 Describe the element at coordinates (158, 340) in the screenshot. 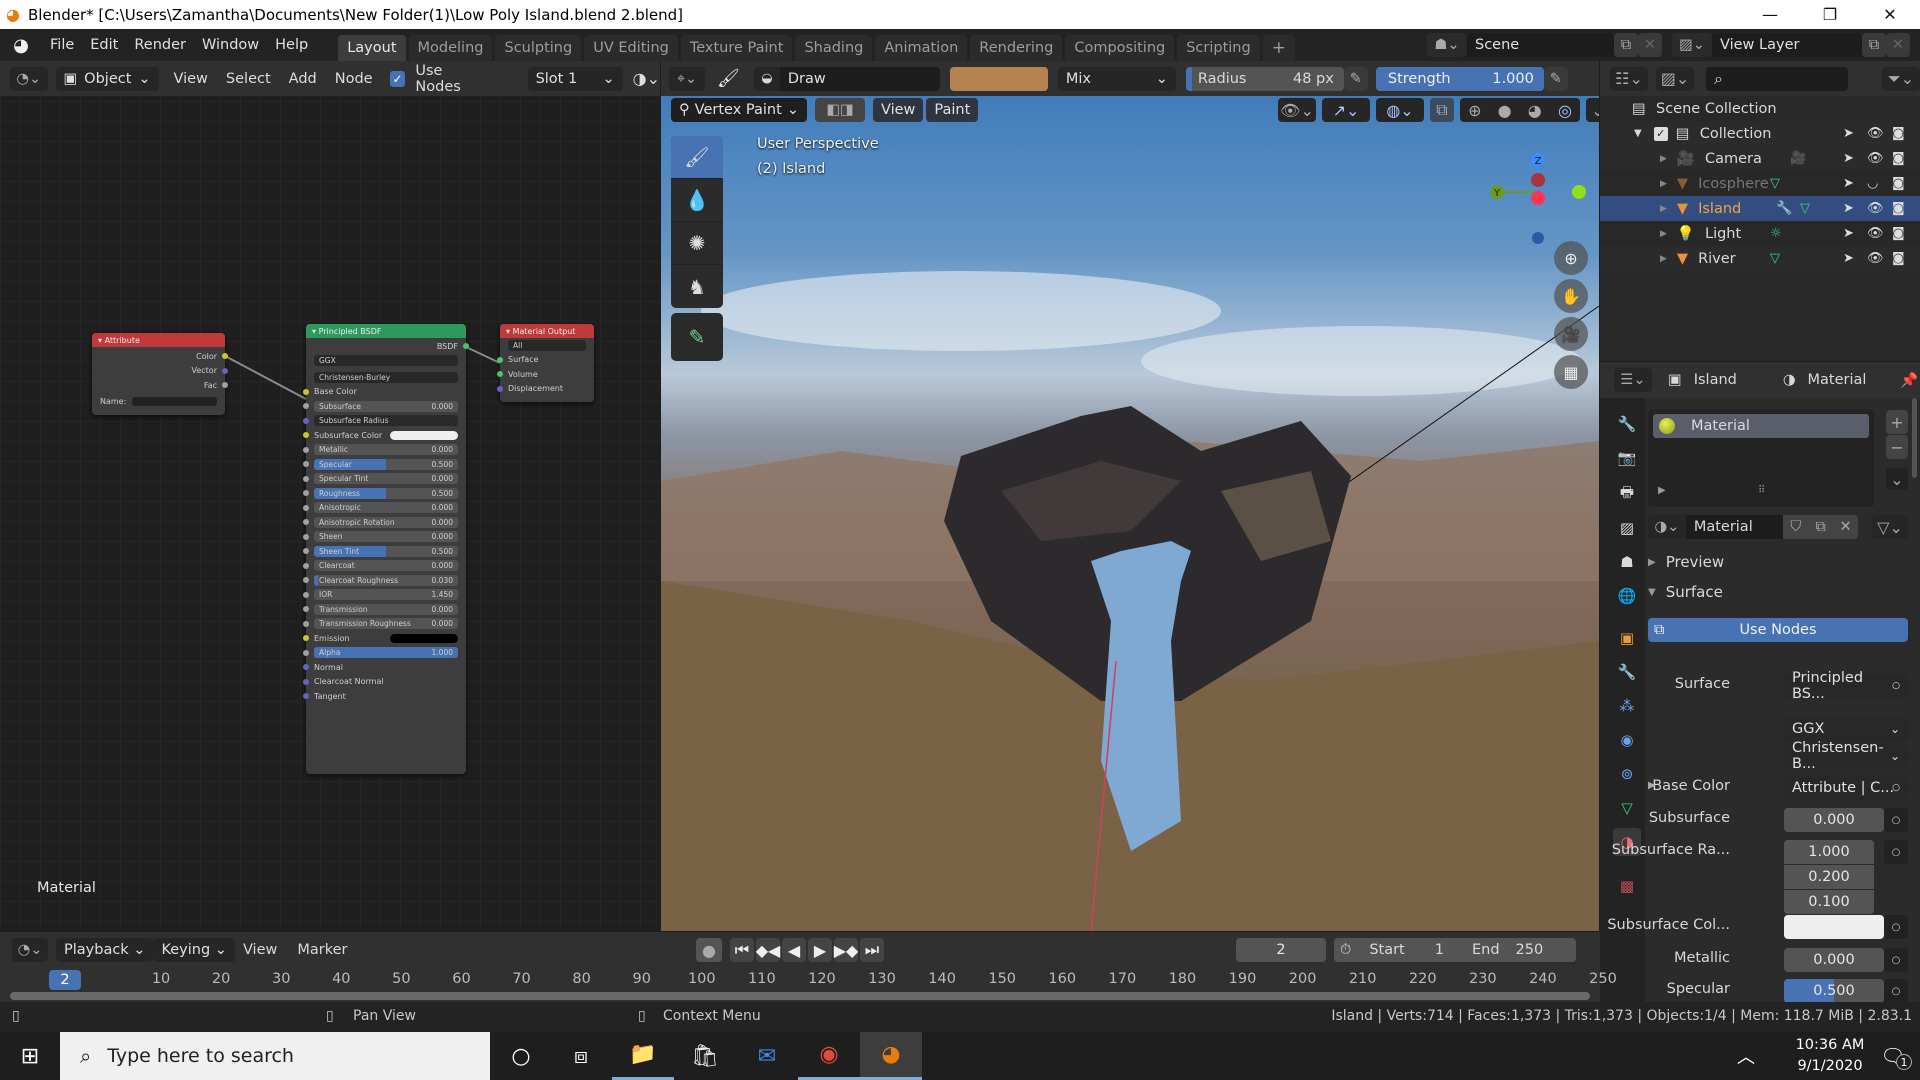

I see `attribute-node-header: ▾ Attribute` at that location.